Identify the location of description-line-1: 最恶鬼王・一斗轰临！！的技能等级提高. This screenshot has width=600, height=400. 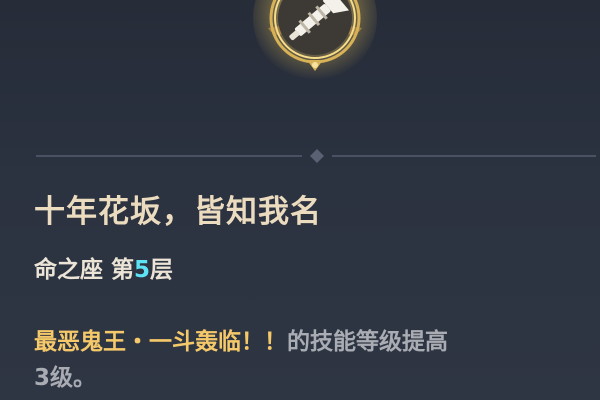
(317, 342).